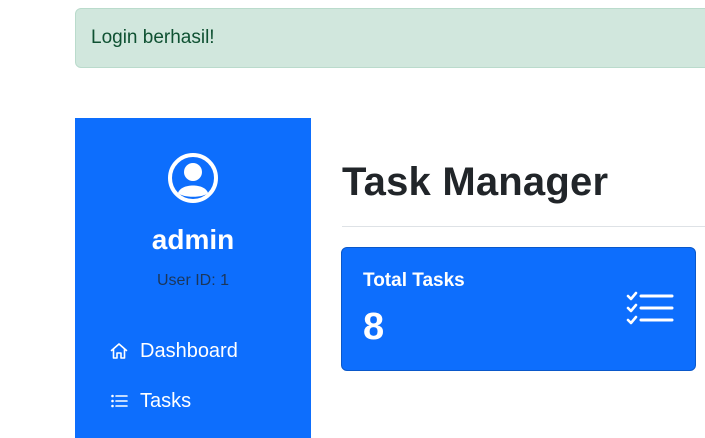 The image size is (705, 438). I want to click on login-success-alert: Login berhasil!, so click(390, 38).